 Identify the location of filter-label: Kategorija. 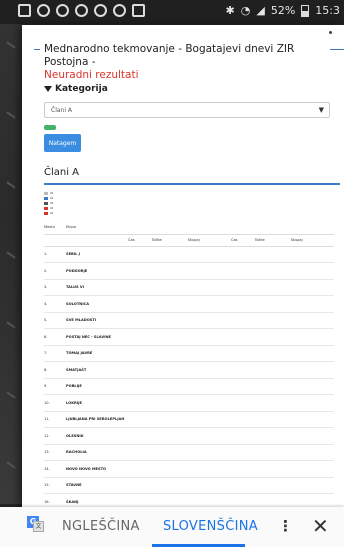
(187, 89).